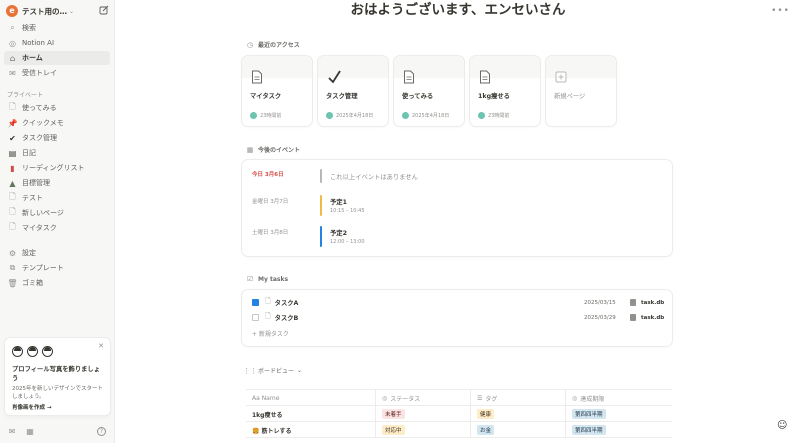  I want to click on new-page-icon, so click(104, 10).